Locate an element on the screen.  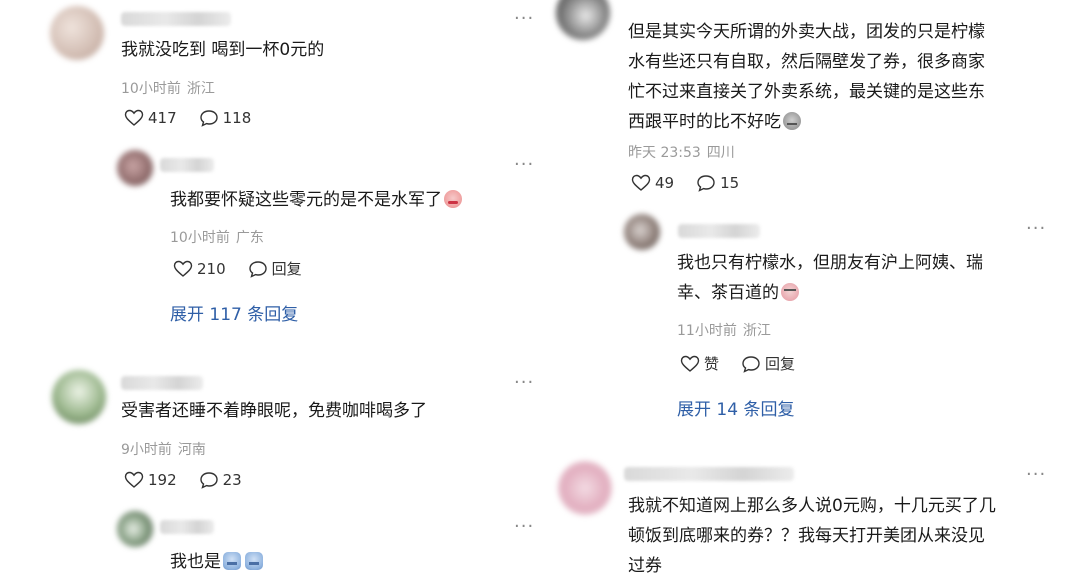
comment-text-line: 西跟平时的比不好吃 is located at coordinates (806, 122).